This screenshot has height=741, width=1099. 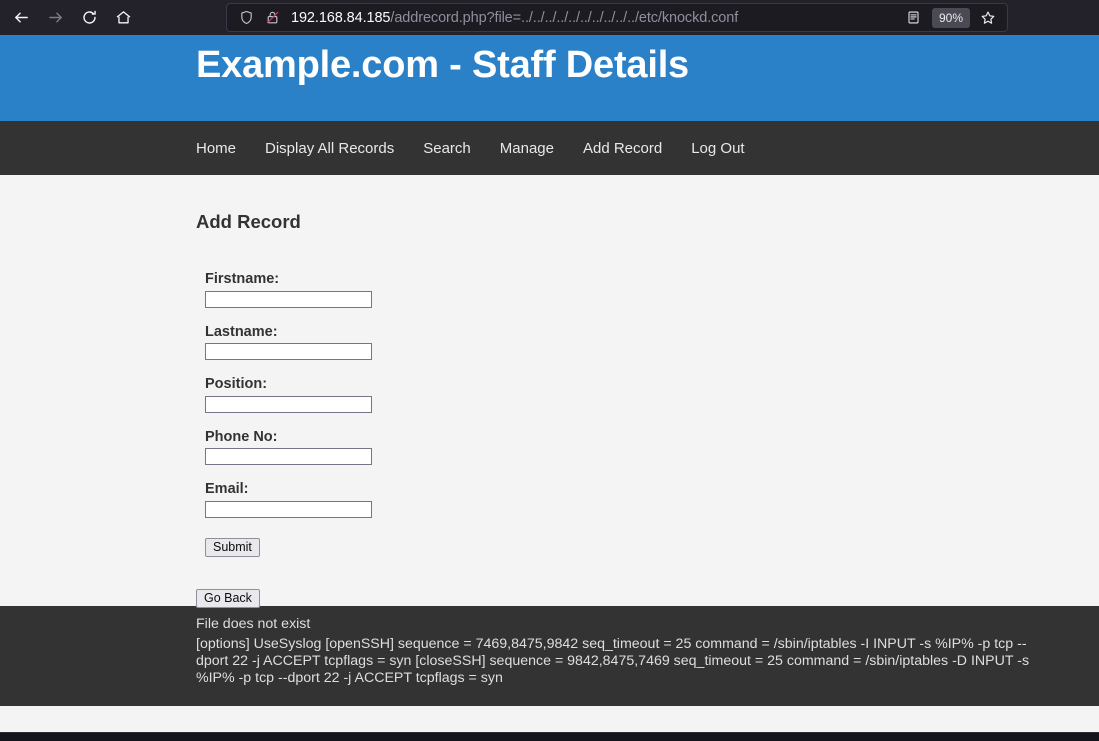 What do you see at coordinates (988, 18) in the screenshot?
I see `bookmark-star-icon` at bounding box center [988, 18].